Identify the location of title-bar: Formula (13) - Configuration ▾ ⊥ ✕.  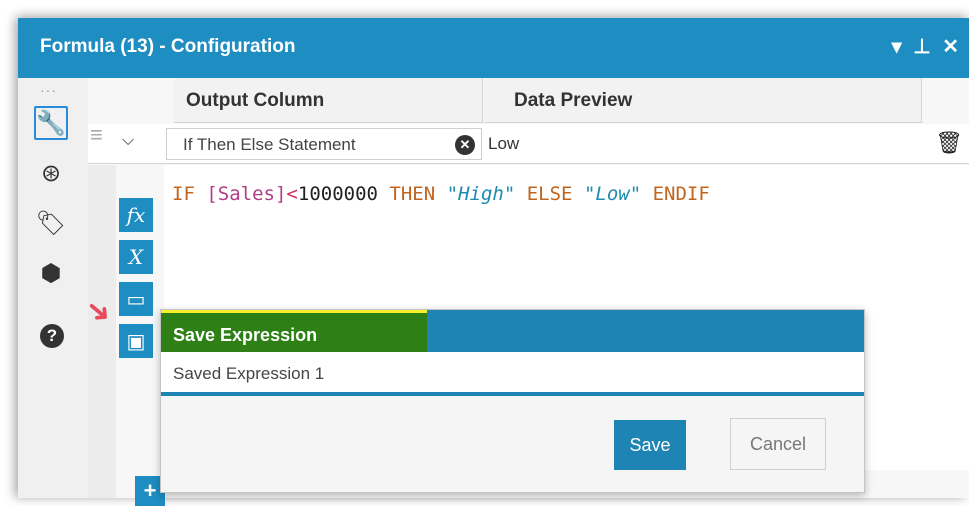
(493, 48).